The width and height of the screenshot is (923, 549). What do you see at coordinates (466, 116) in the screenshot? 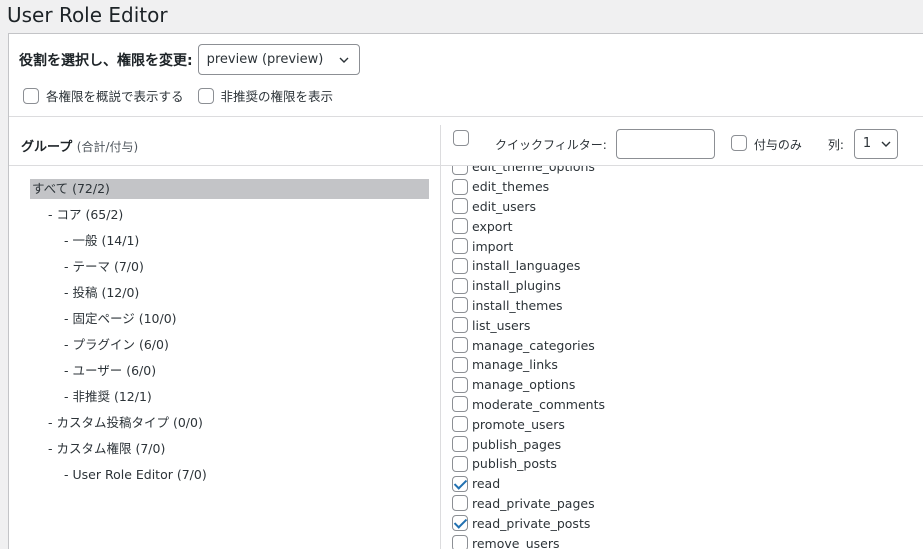
I see `divider` at bounding box center [466, 116].